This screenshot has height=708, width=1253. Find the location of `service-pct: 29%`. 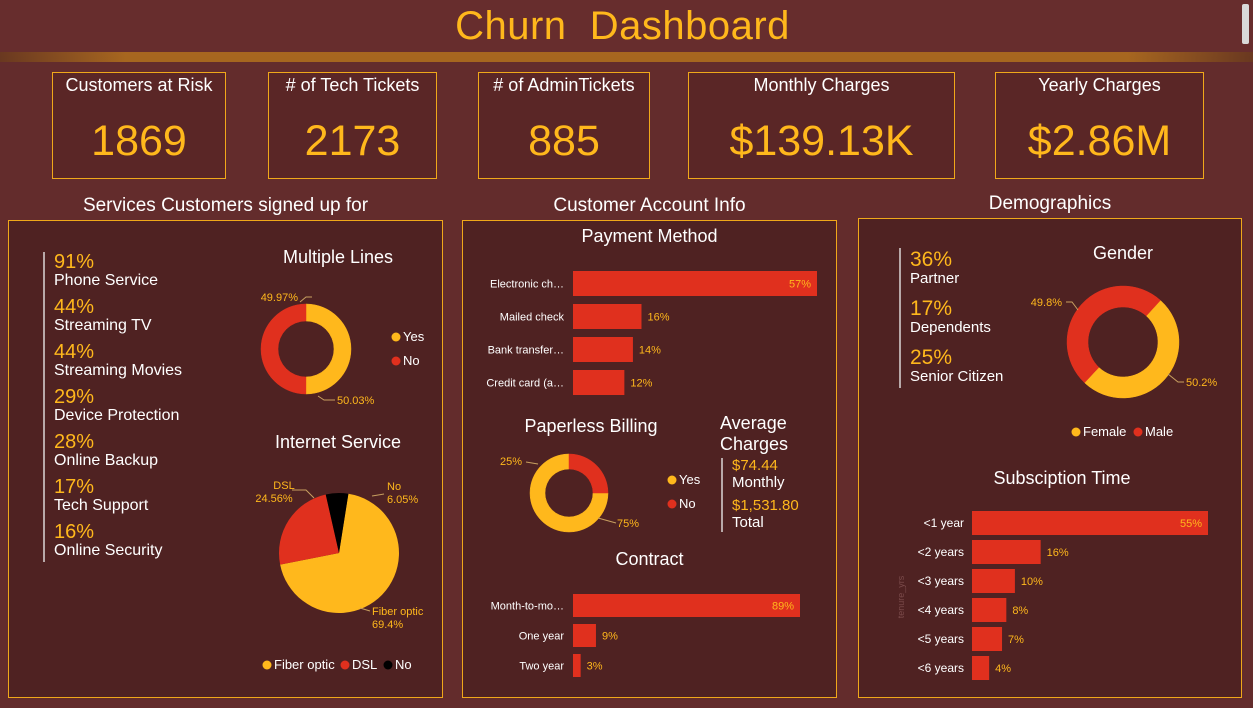

service-pct: 29% is located at coordinates (74, 397).